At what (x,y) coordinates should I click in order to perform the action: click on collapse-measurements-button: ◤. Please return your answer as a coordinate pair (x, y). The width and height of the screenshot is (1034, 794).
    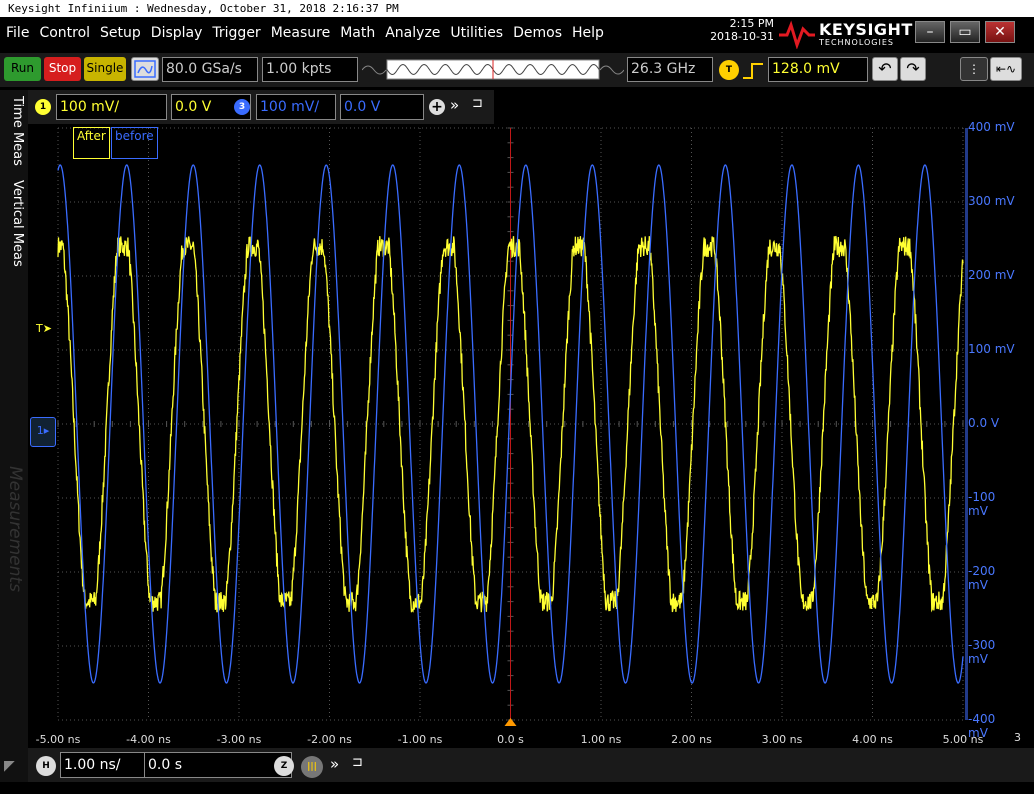
    Looking at the image, I should click on (9, 766).